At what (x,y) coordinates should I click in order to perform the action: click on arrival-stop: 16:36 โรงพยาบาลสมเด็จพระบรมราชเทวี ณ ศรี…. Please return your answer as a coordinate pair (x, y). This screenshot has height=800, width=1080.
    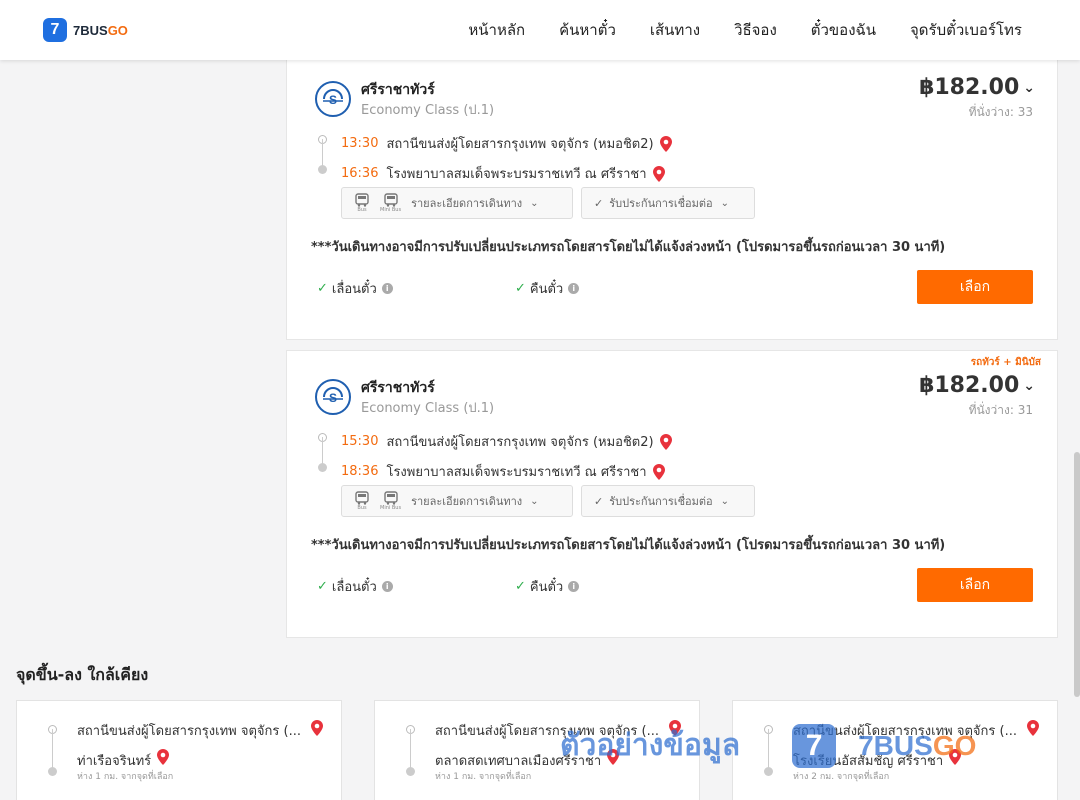
    Looking at the image, I should click on (503, 173).